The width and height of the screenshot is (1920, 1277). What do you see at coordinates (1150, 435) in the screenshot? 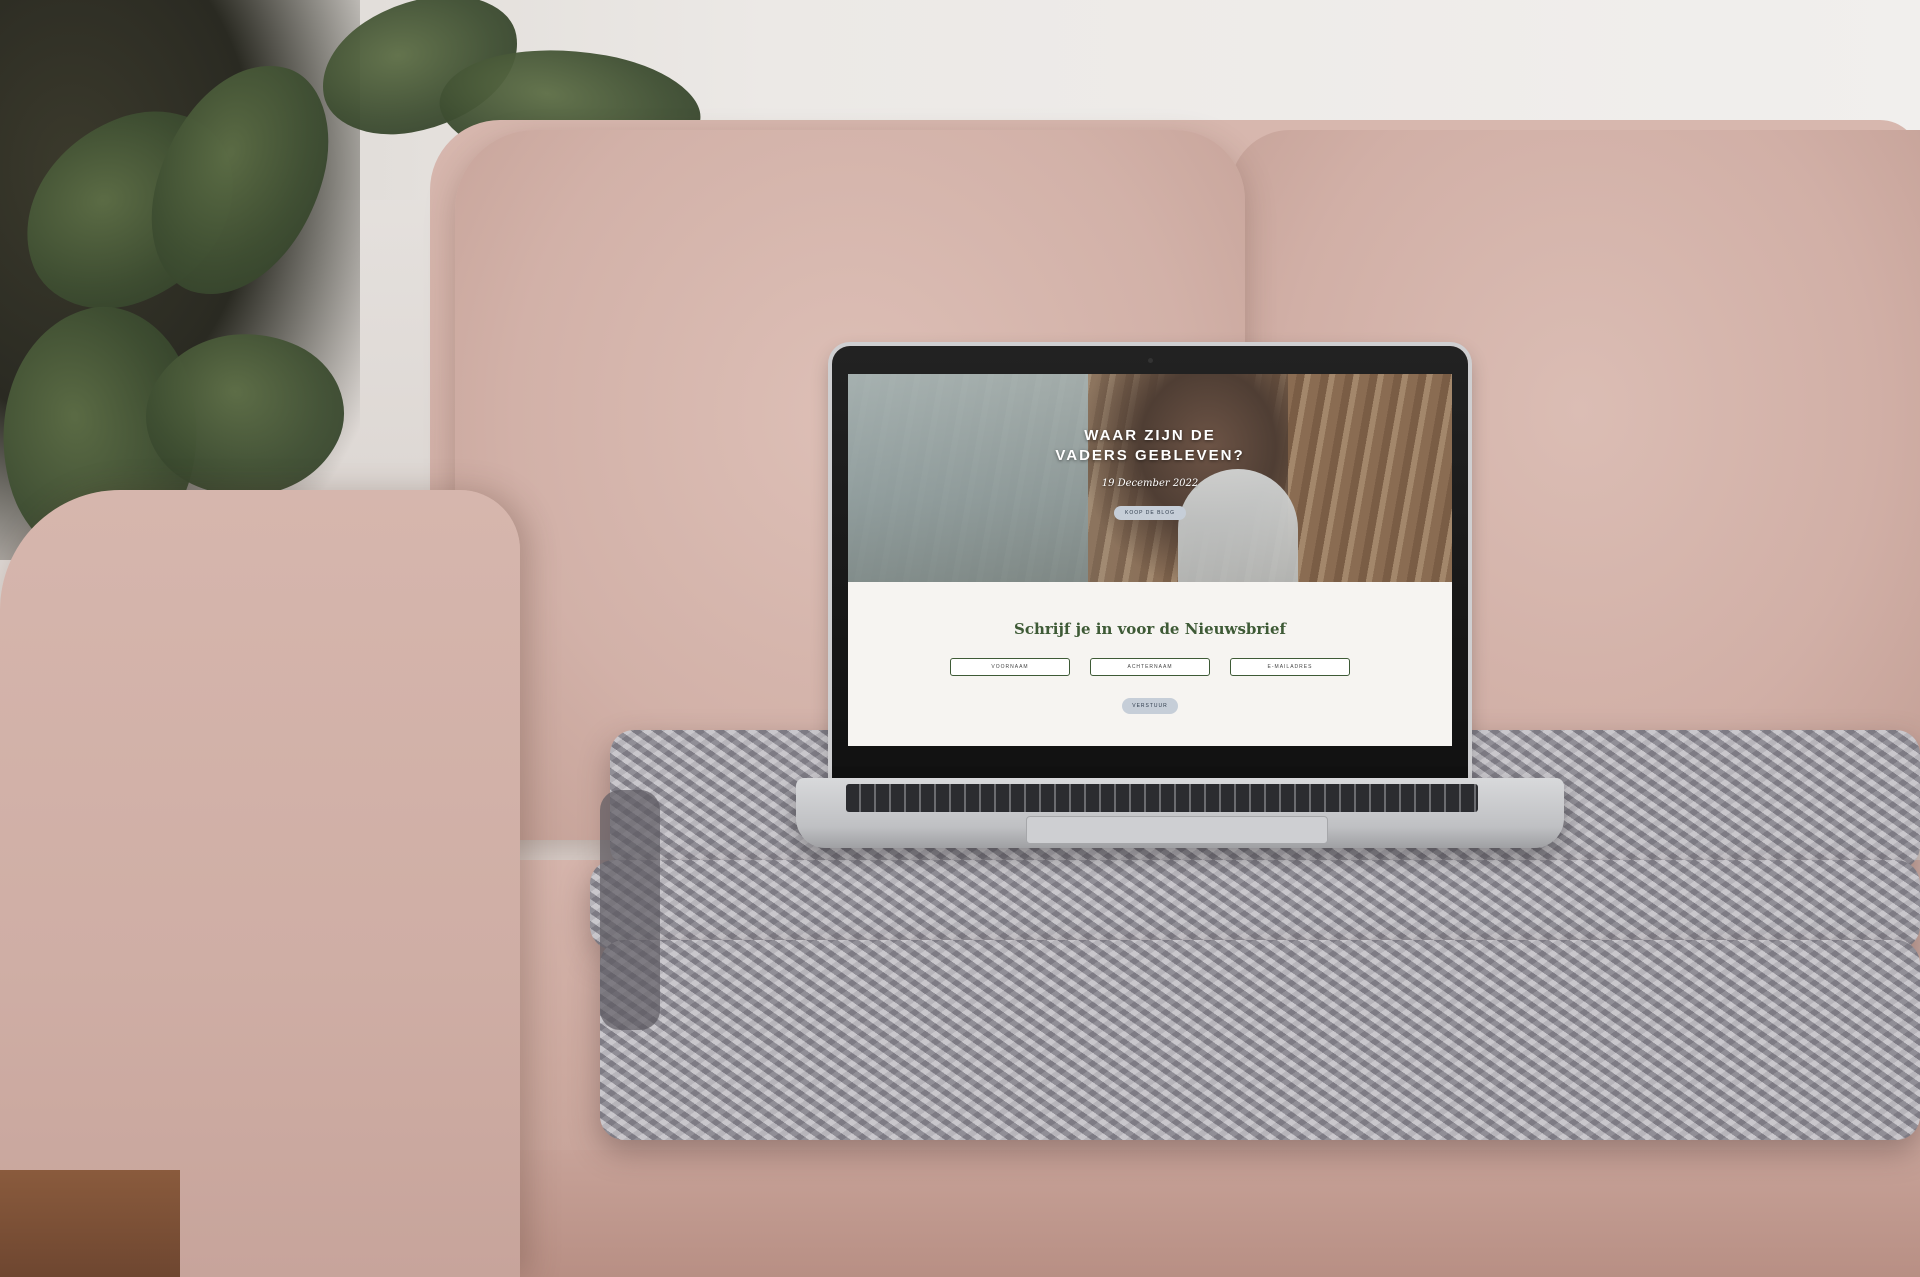
I see `hero-title-line1: WAAR ZIJN DE` at bounding box center [1150, 435].